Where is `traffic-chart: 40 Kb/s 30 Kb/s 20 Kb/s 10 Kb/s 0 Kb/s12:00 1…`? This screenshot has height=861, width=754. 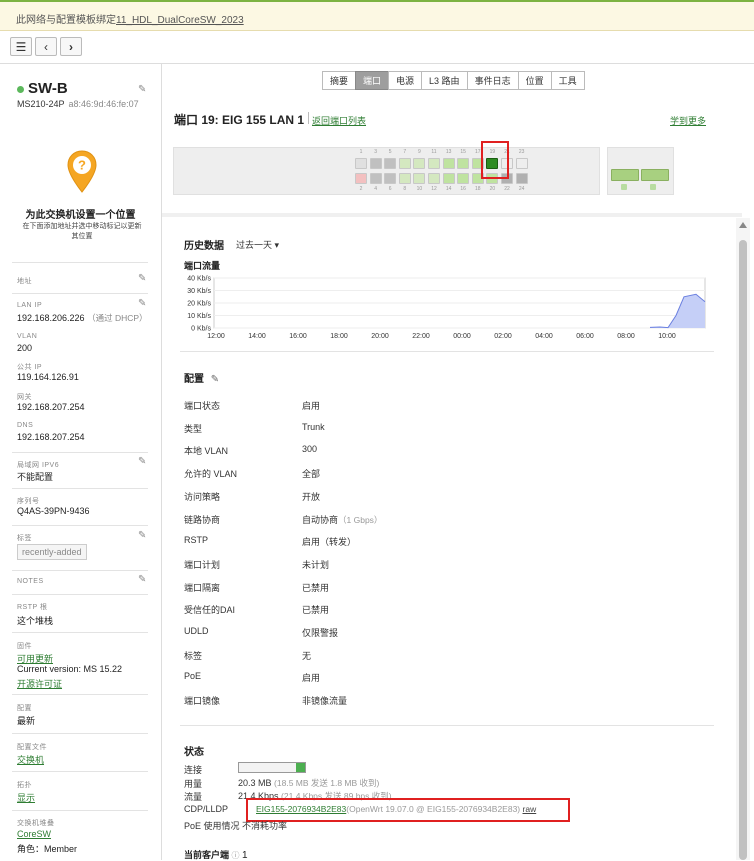 traffic-chart: 40 Kb/s 30 Kb/s 20 Kb/s 10 Kb/s 0 Kb/s12:00 1… is located at coordinates (446, 308).